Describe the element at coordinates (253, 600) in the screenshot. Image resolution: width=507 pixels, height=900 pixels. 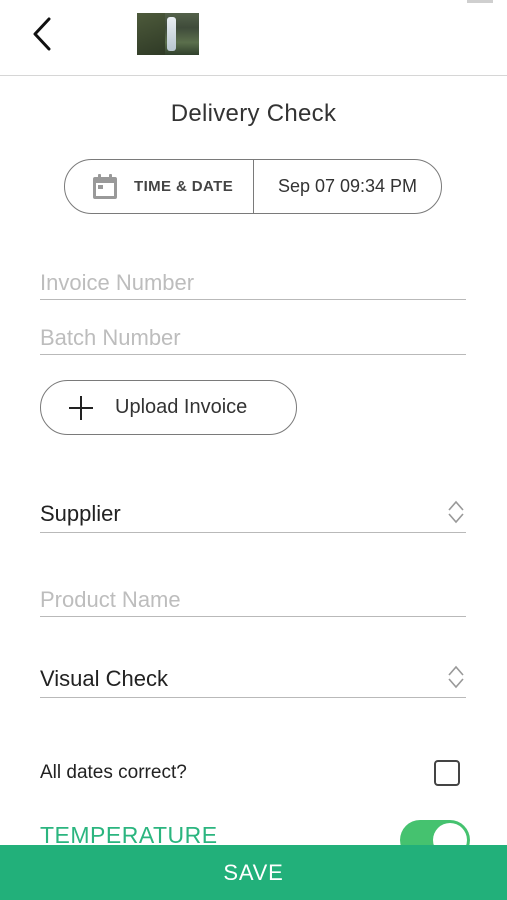
I see `product-name-input` at that location.